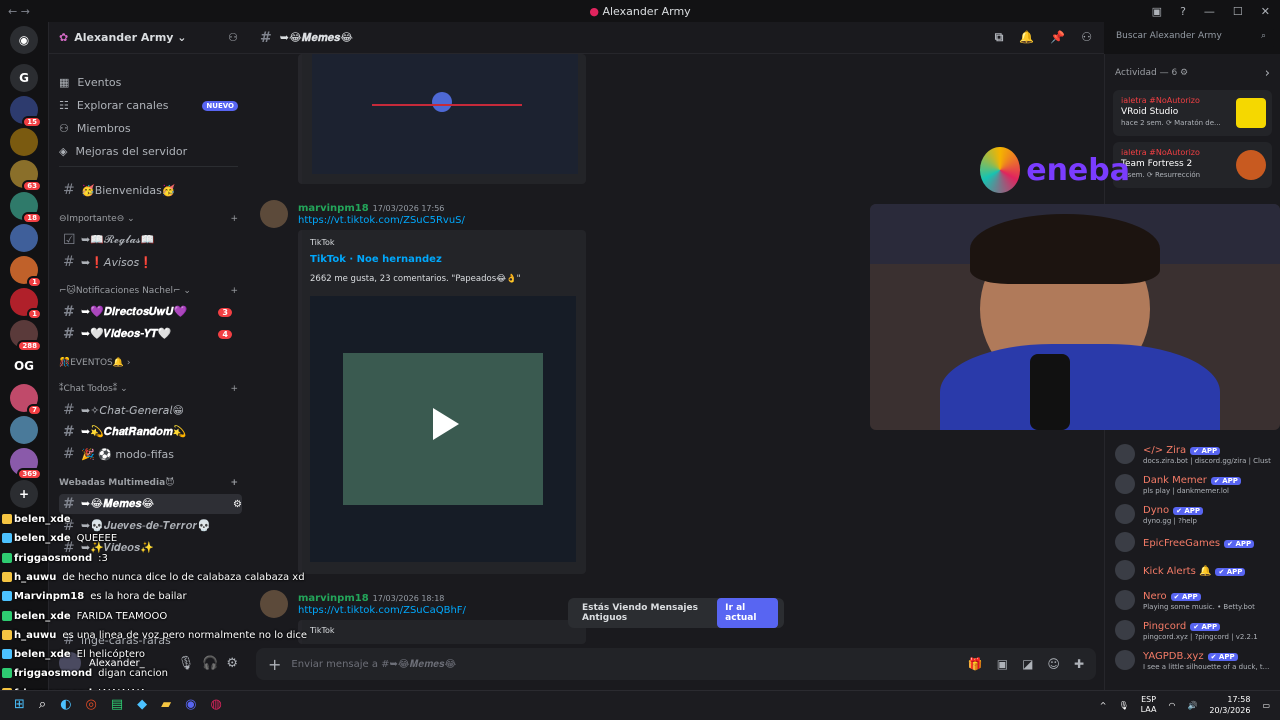 The image size is (1280, 720). Describe the element at coordinates (1103, 705) in the screenshot. I see `chevron-up-icon: ^` at that location.